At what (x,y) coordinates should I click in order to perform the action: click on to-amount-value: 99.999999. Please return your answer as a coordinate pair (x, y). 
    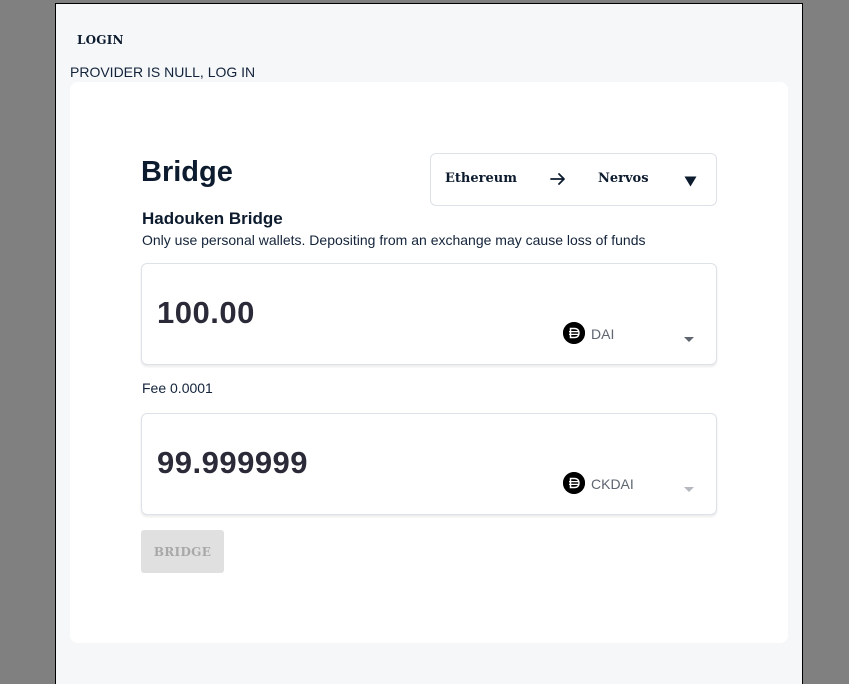
    Looking at the image, I should click on (233, 462).